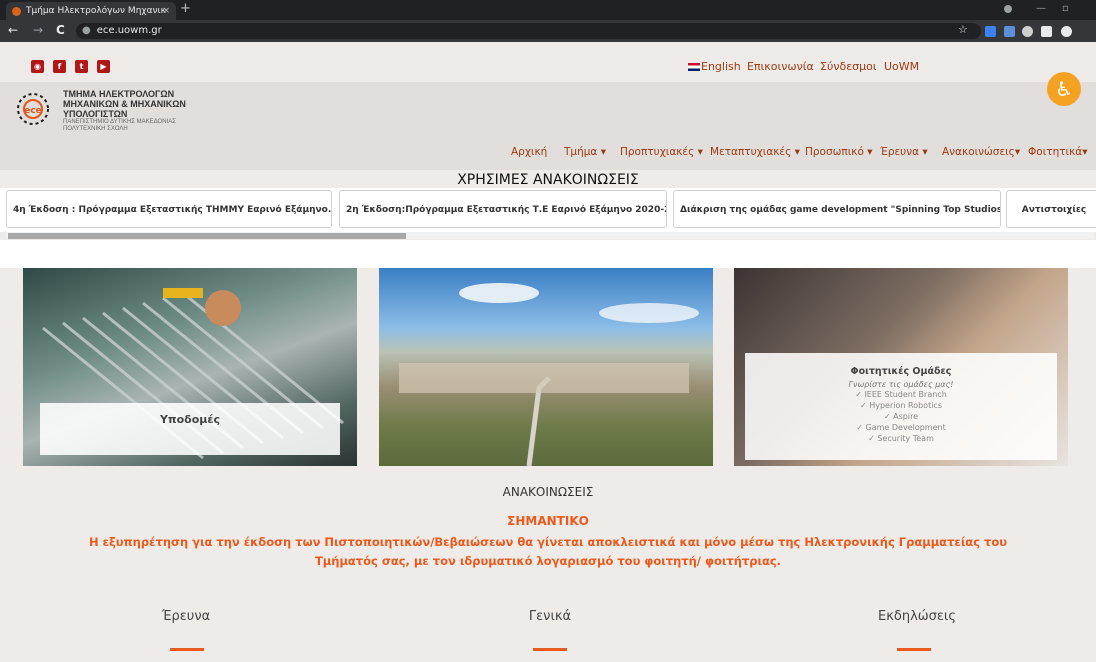 Image resolution: width=1096 pixels, height=662 pixels. Describe the element at coordinates (901, 66) in the screenshot. I see `link-uowm: UoWM` at that location.